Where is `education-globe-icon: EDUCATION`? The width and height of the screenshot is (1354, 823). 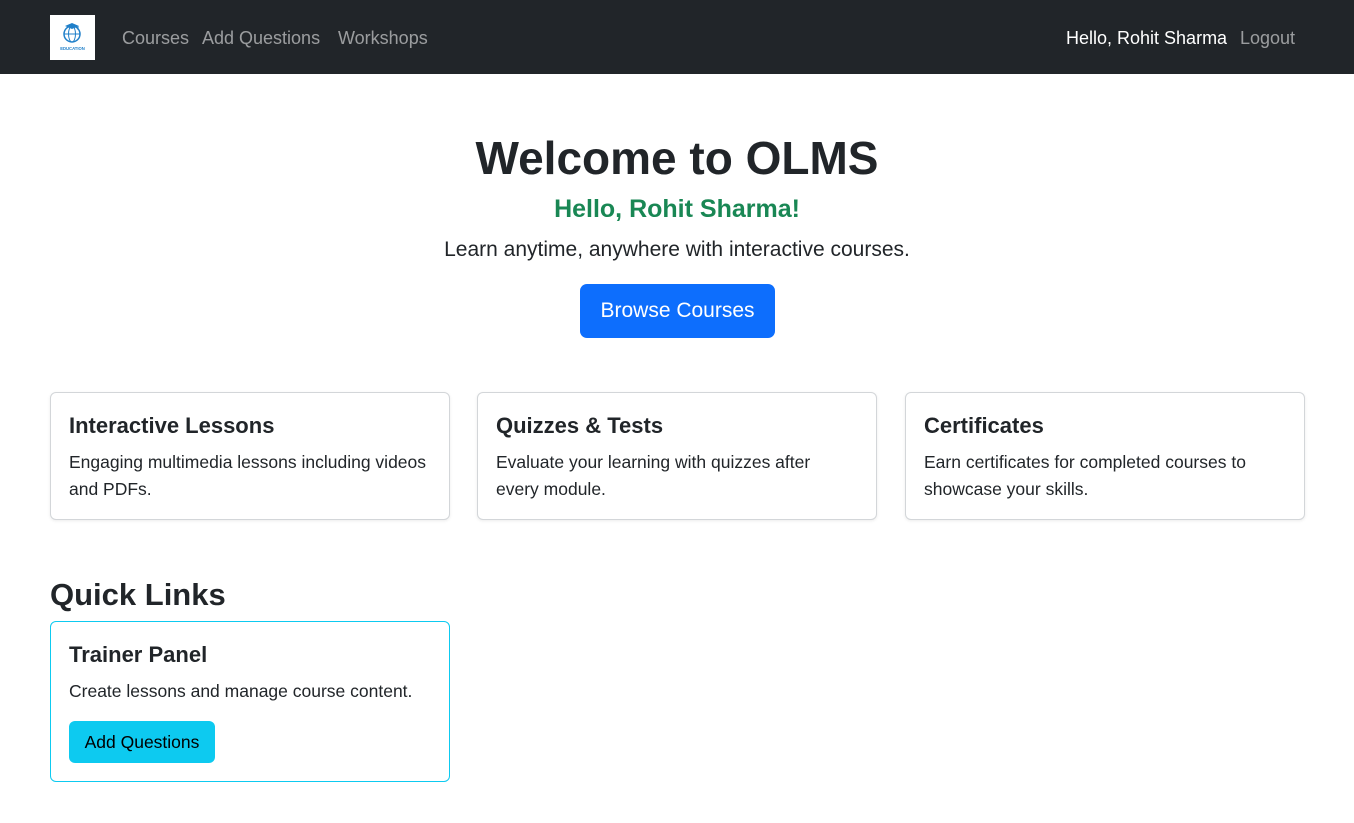 education-globe-icon: EDUCATION is located at coordinates (72, 37).